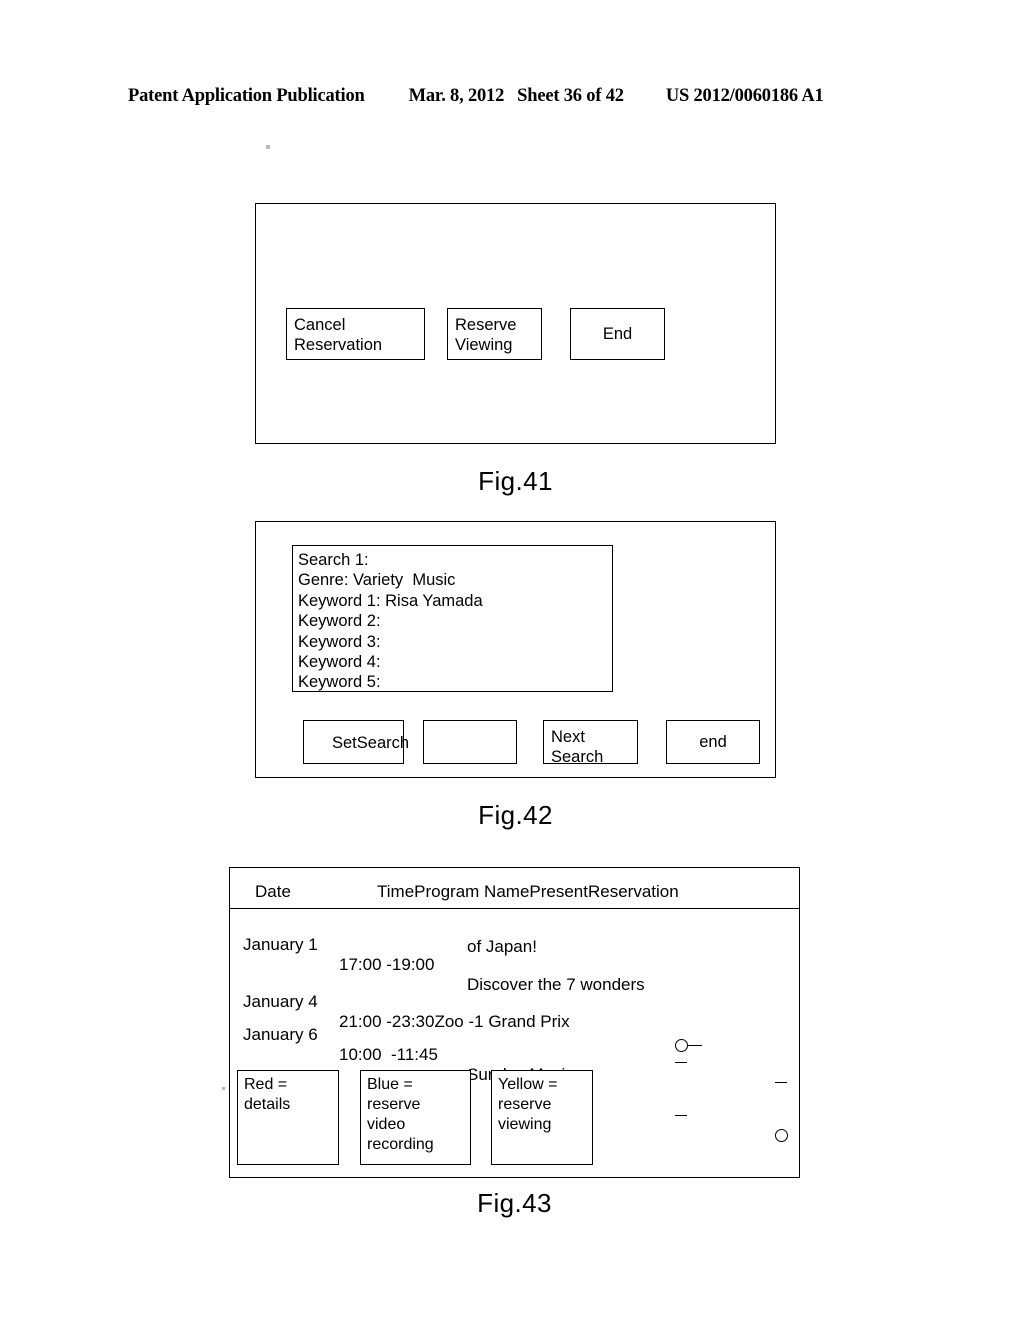 This screenshot has height=1320, width=1024. Describe the element at coordinates (288, 1117) in the screenshot. I see `legend-red-details: Red = details` at that location.